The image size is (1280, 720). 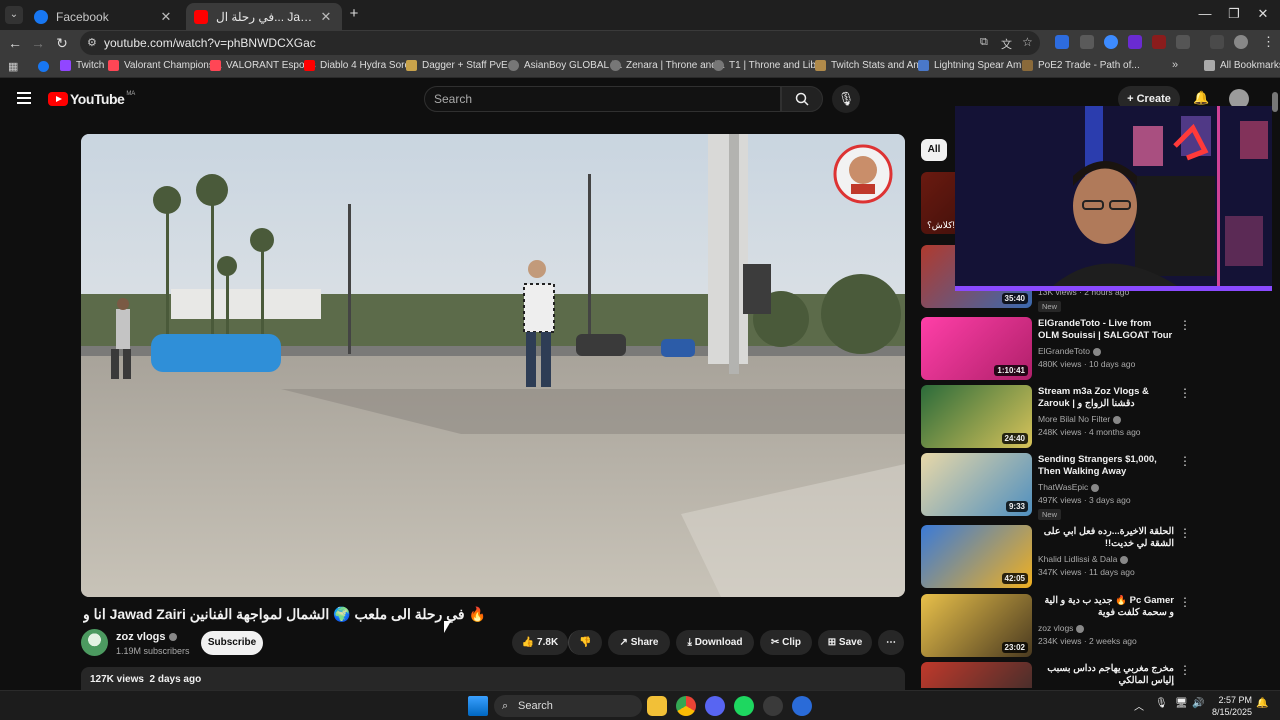 I want to click on tab-facebook: Facebook ✕, so click(x=104, y=16).